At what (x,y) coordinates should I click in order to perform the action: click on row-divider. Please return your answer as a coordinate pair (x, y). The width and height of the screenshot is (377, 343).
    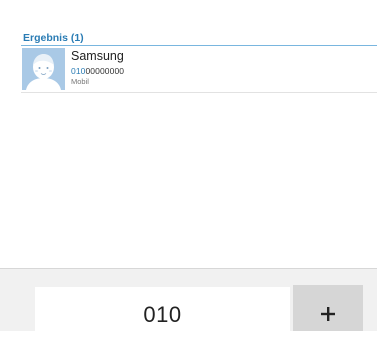
    Looking at the image, I should click on (199, 92).